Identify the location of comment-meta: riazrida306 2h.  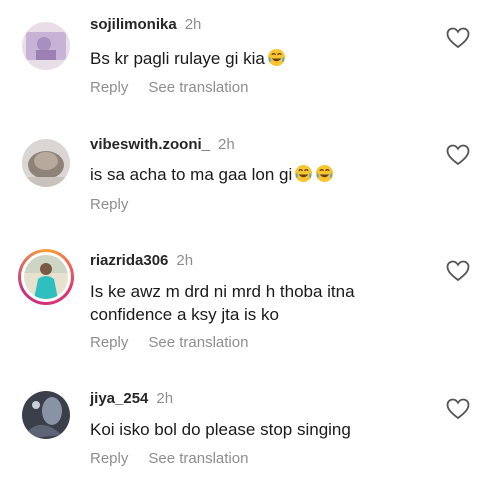
(141, 260).